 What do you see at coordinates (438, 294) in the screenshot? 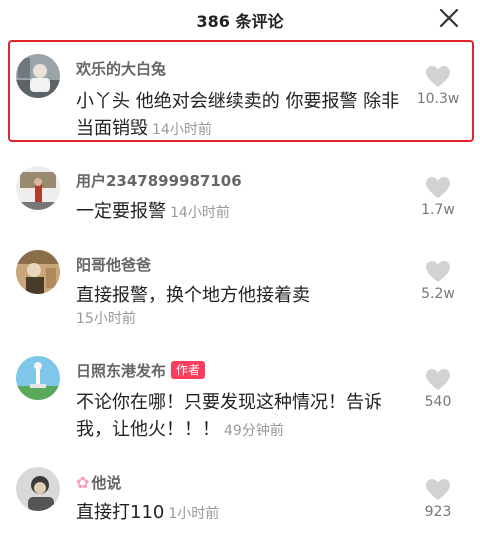
I see `like-count: 5.2w` at bounding box center [438, 294].